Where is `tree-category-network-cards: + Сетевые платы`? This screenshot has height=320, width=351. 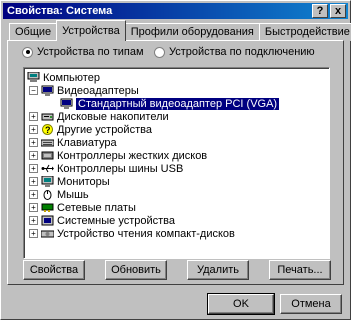 tree-category-network-cards: + Сетевые платы is located at coordinates (82, 207).